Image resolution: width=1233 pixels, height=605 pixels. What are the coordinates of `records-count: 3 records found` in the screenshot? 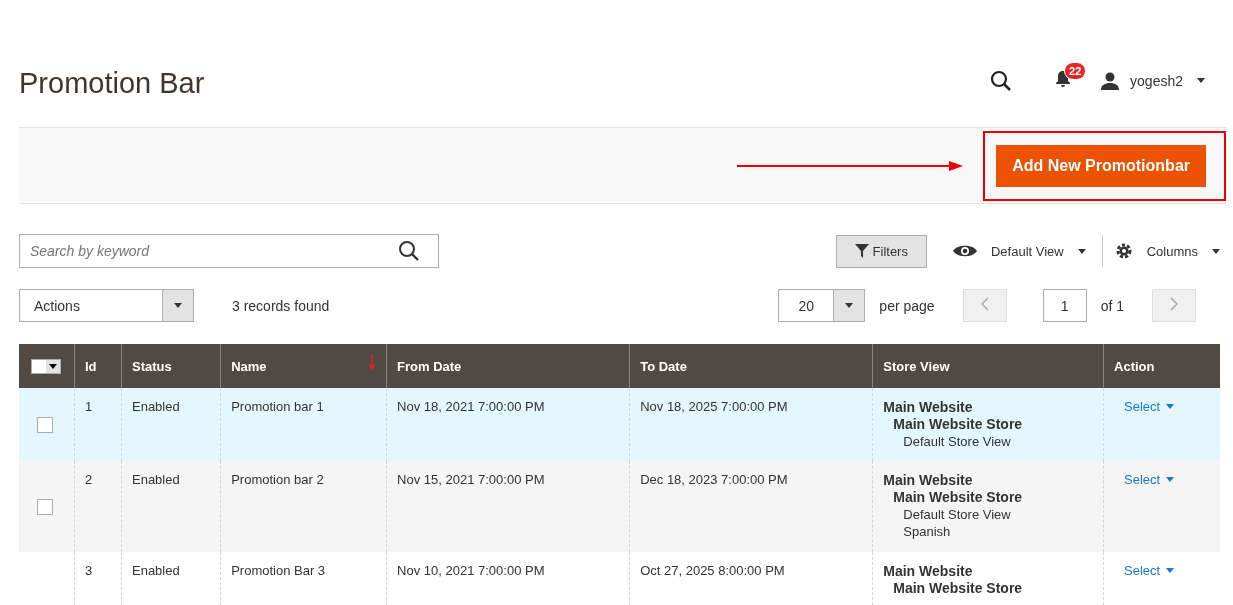 It's located at (281, 305).